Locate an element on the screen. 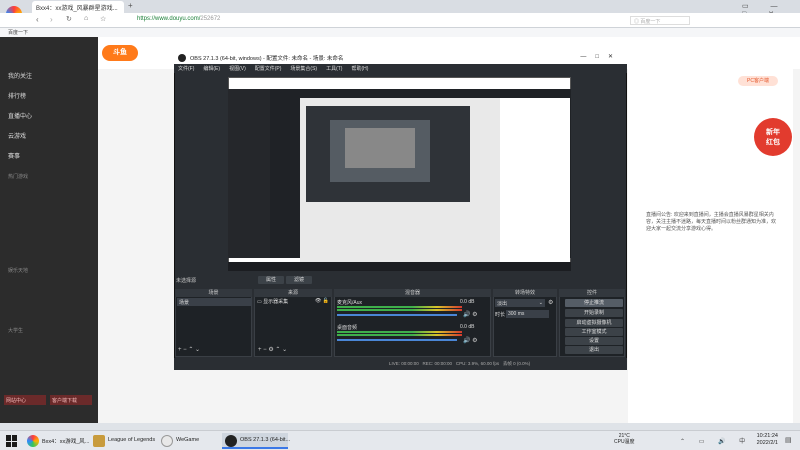  controls-dock-title: 控件 is located at coordinates (592, 293).